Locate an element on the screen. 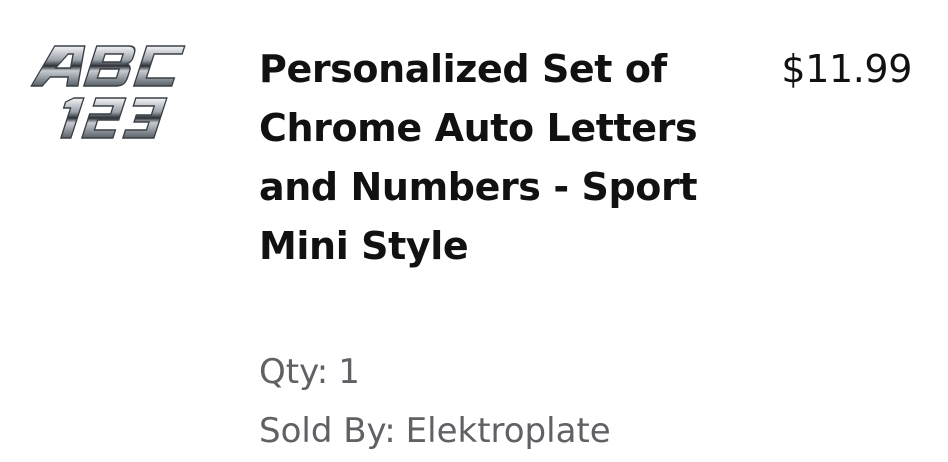 The height and width of the screenshot is (462, 948). seller-name: Elektroplate is located at coordinates (508, 431).